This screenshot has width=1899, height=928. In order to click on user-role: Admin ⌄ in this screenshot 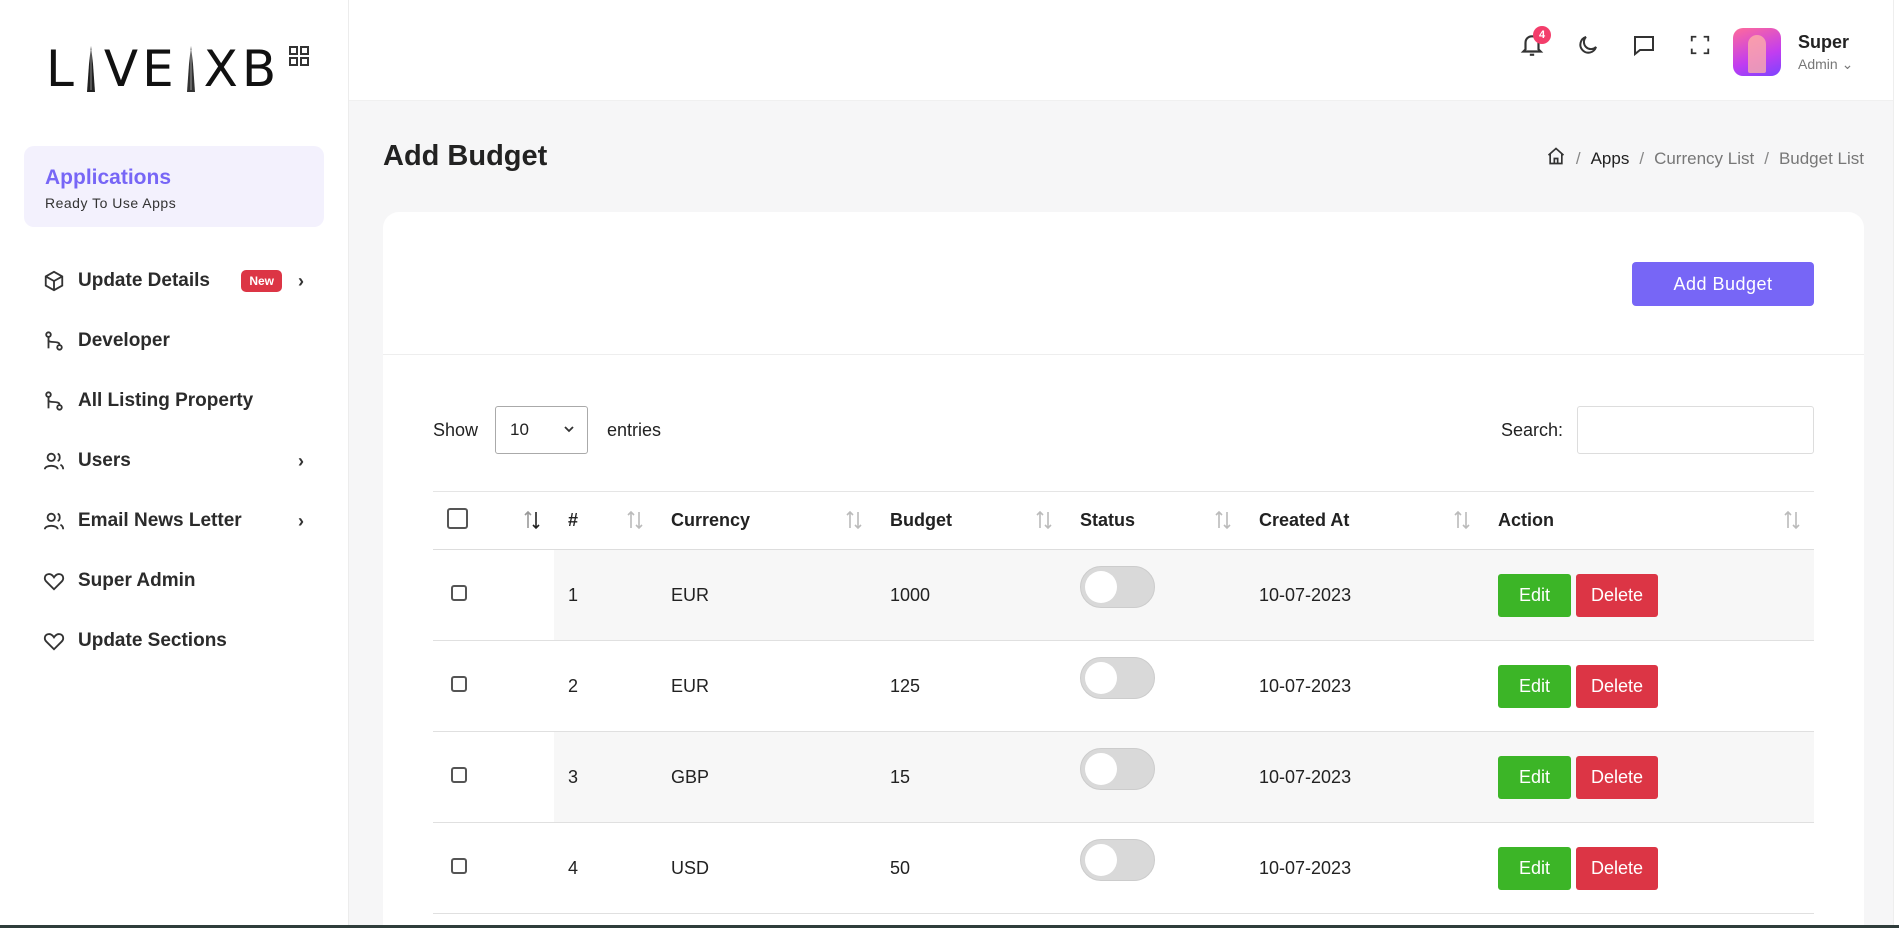, I will do `click(1825, 64)`.